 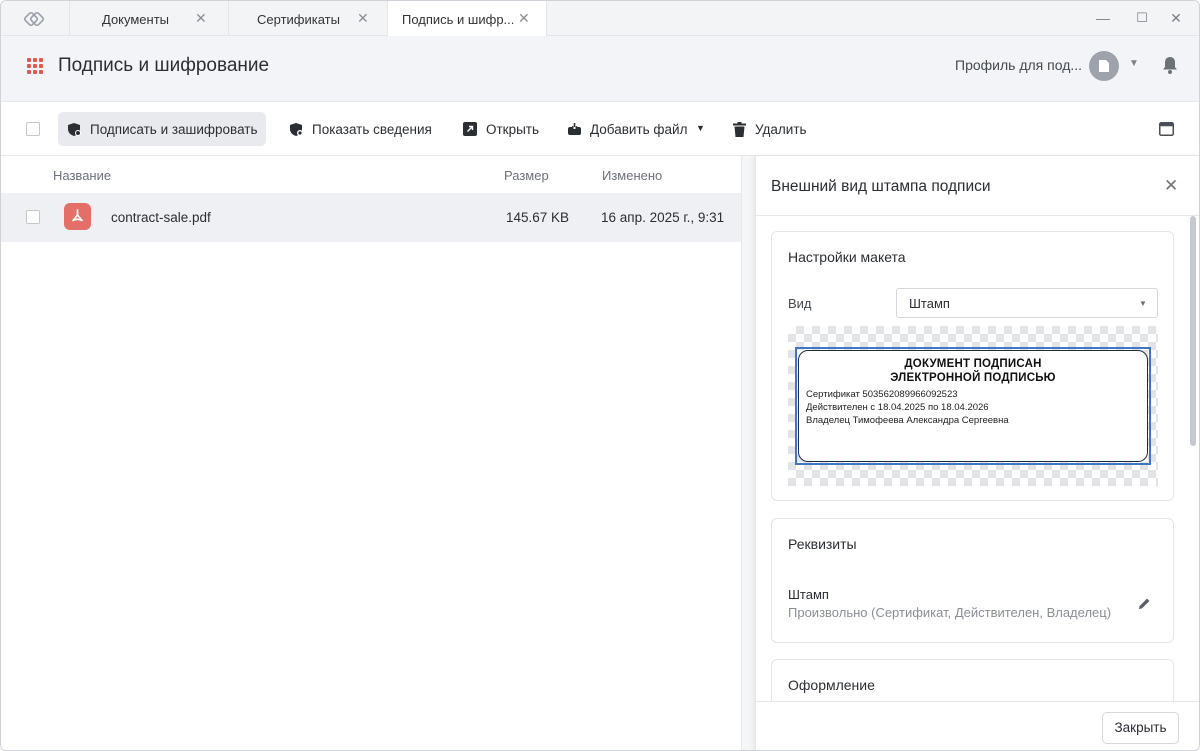 What do you see at coordinates (538, 217) in the screenshot?
I see `file-size: 145.67 KB` at bounding box center [538, 217].